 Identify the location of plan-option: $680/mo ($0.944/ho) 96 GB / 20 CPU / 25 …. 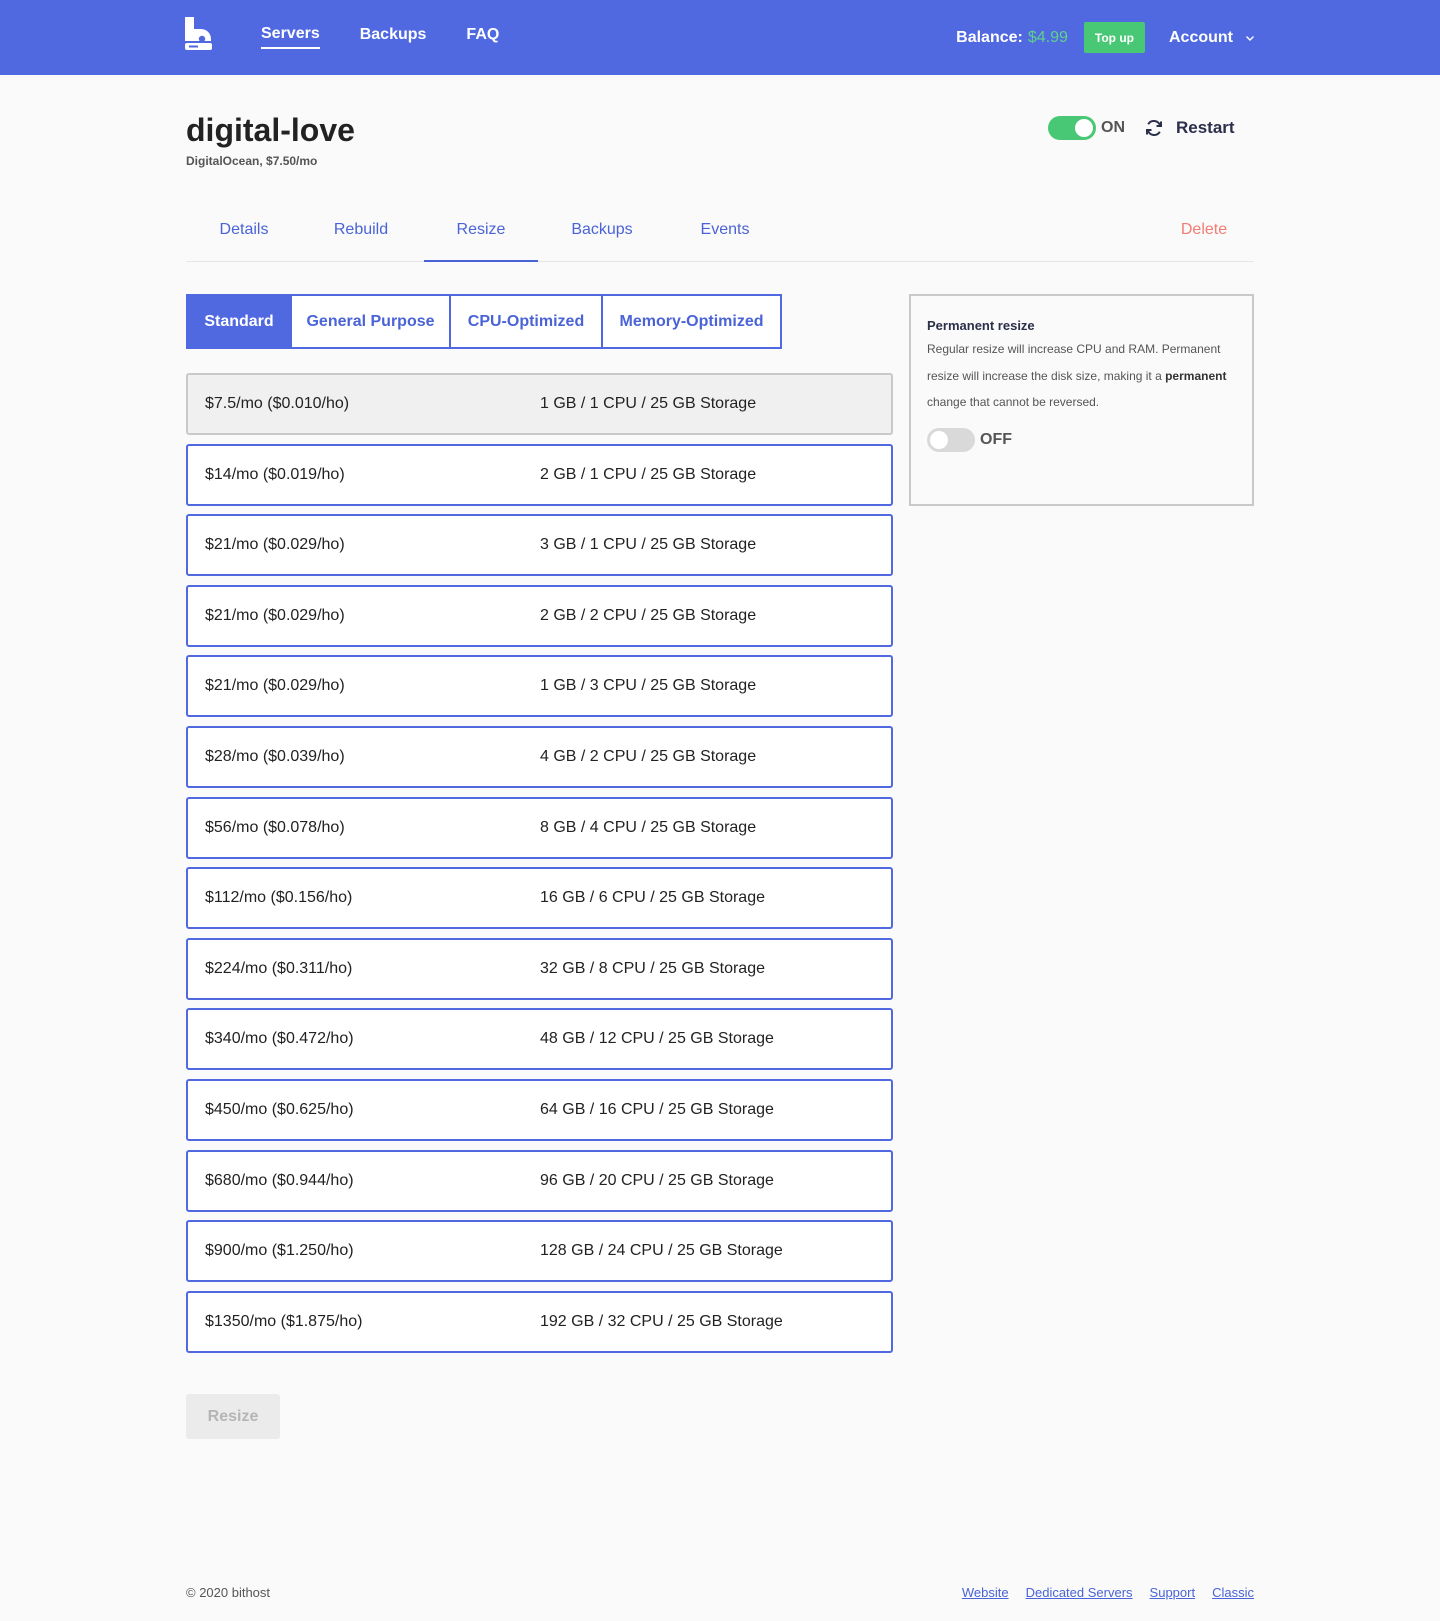
(539, 1180).